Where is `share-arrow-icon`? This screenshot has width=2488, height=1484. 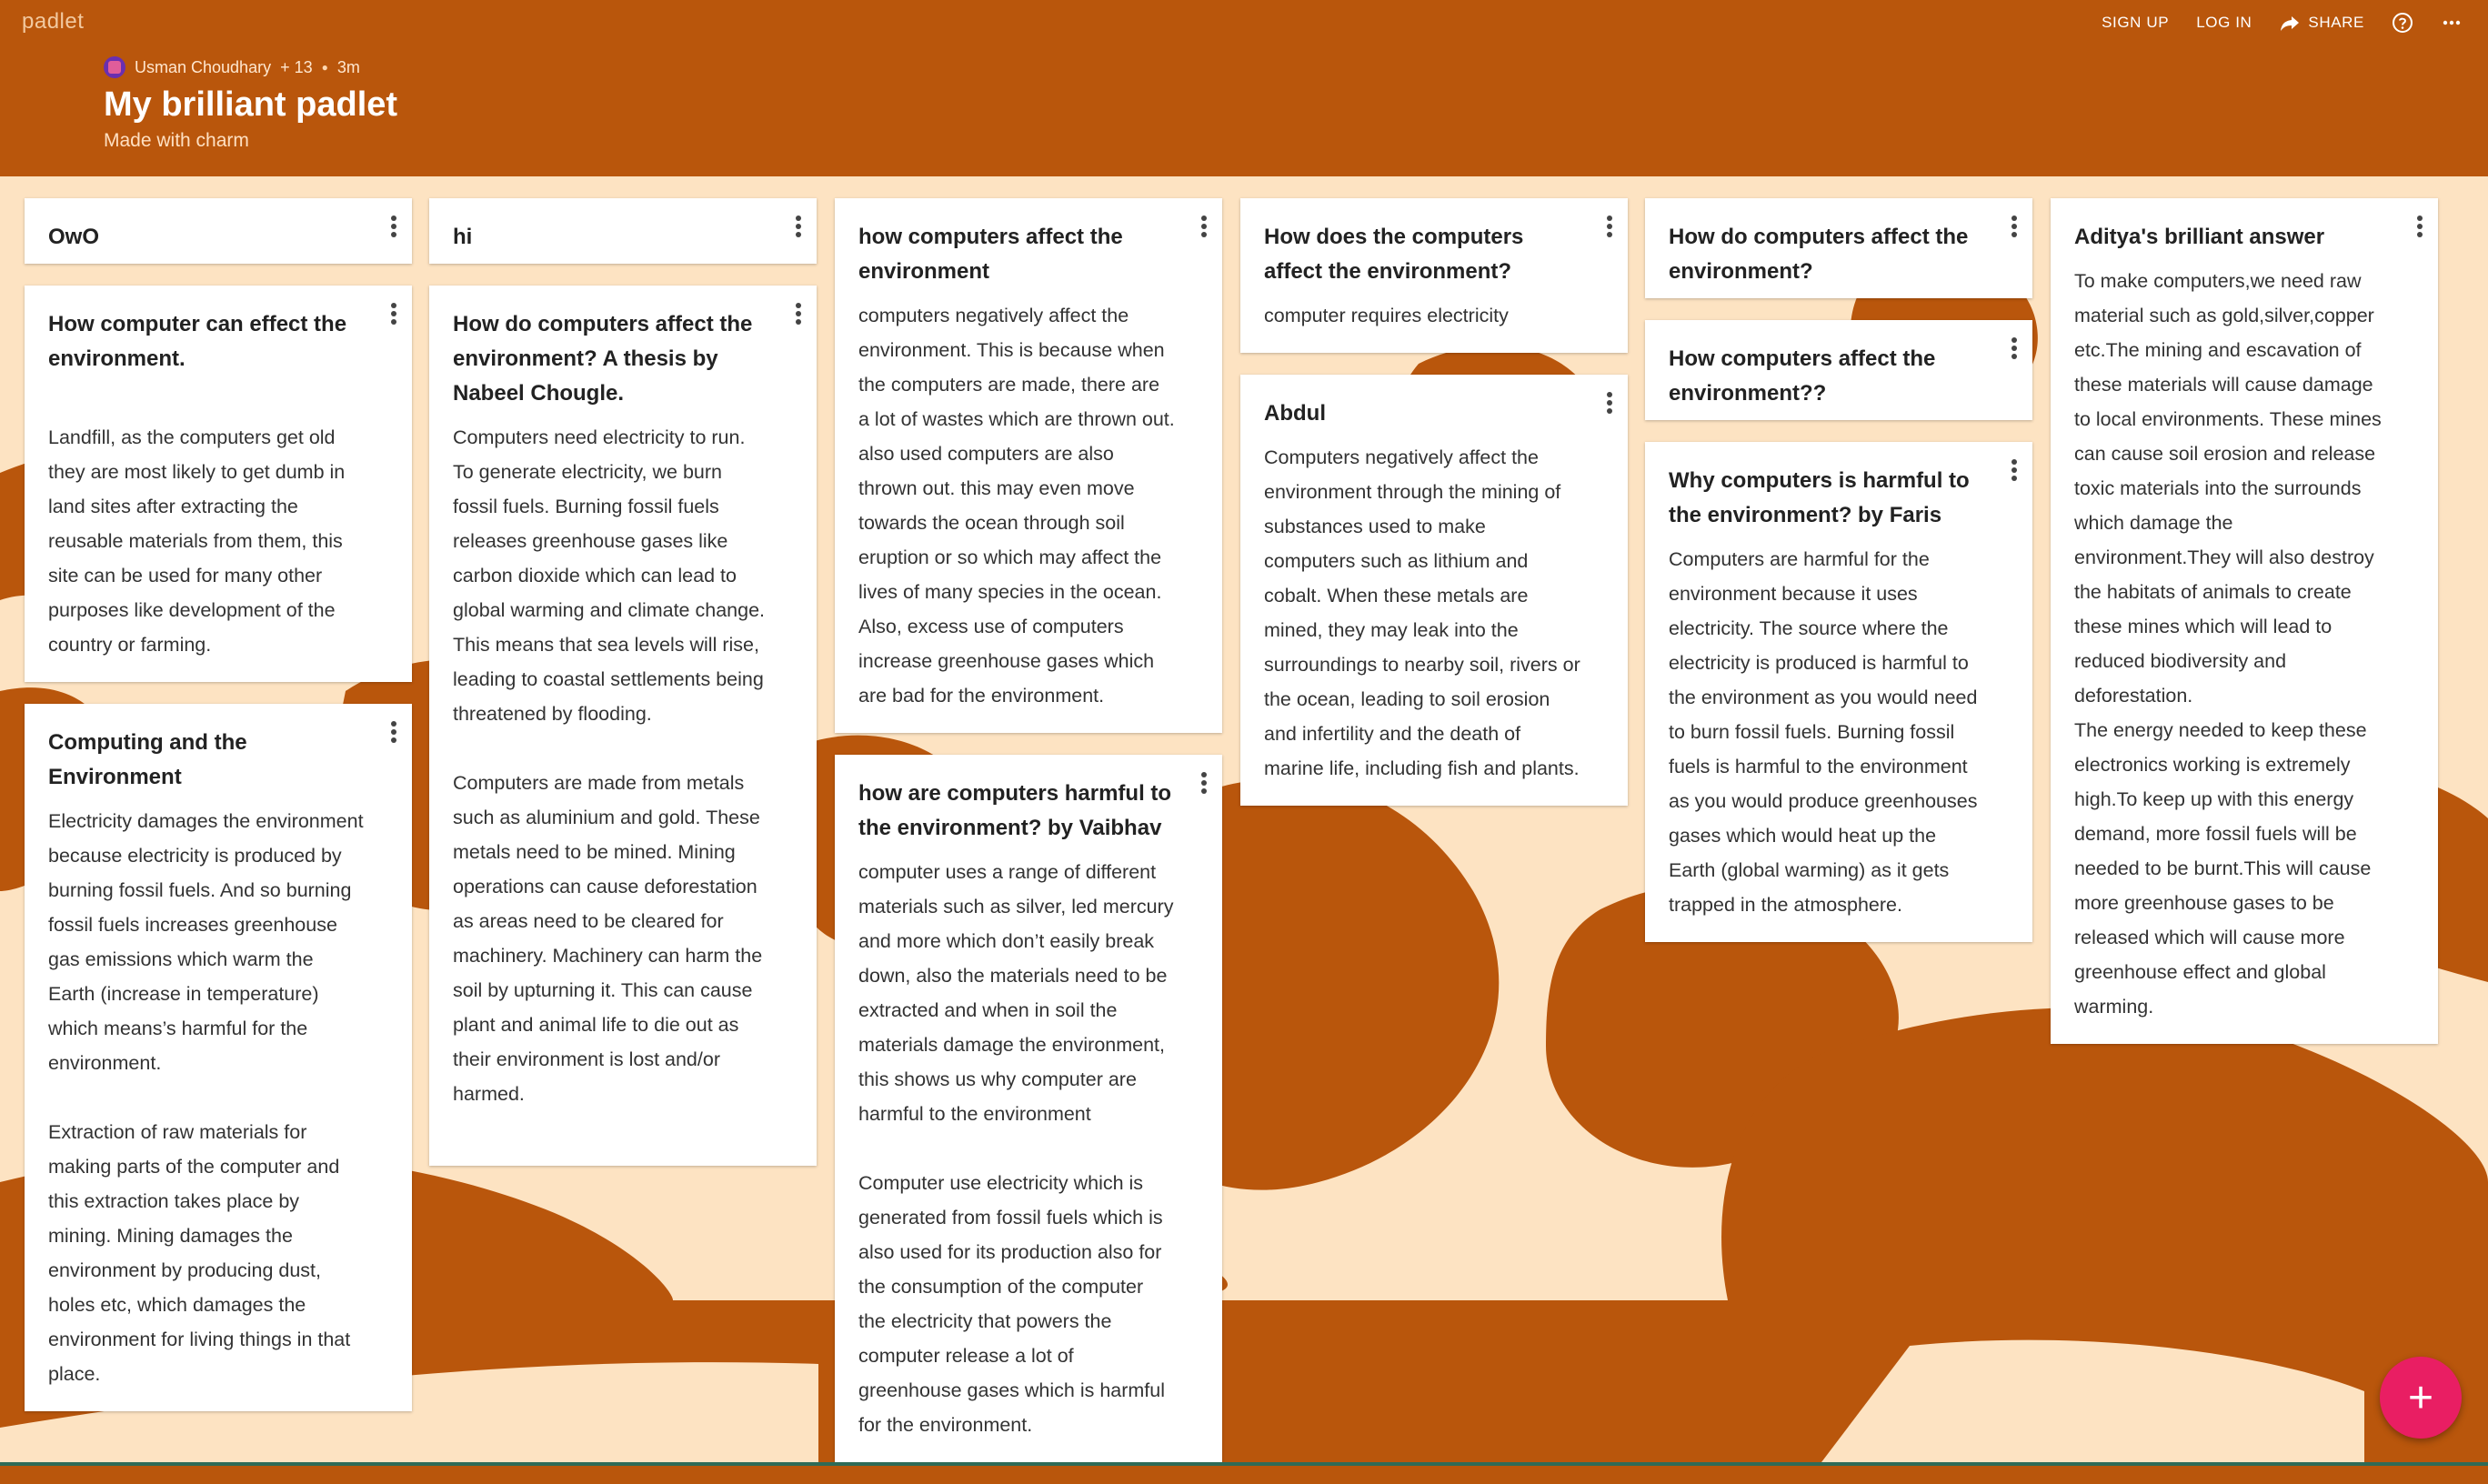
share-arrow-icon is located at coordinates (2290, 23).